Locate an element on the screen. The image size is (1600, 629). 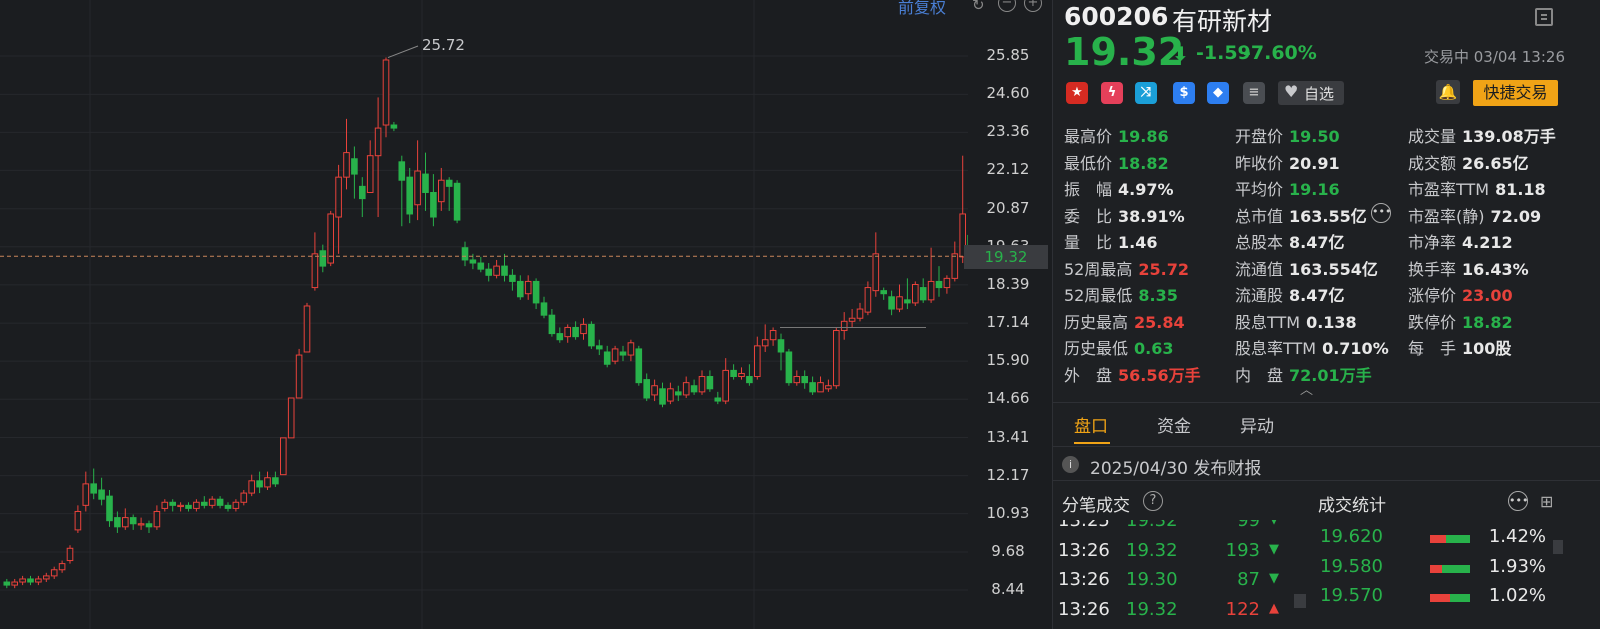
stat-value: 0.138 is located at coordinates (1331, 322).